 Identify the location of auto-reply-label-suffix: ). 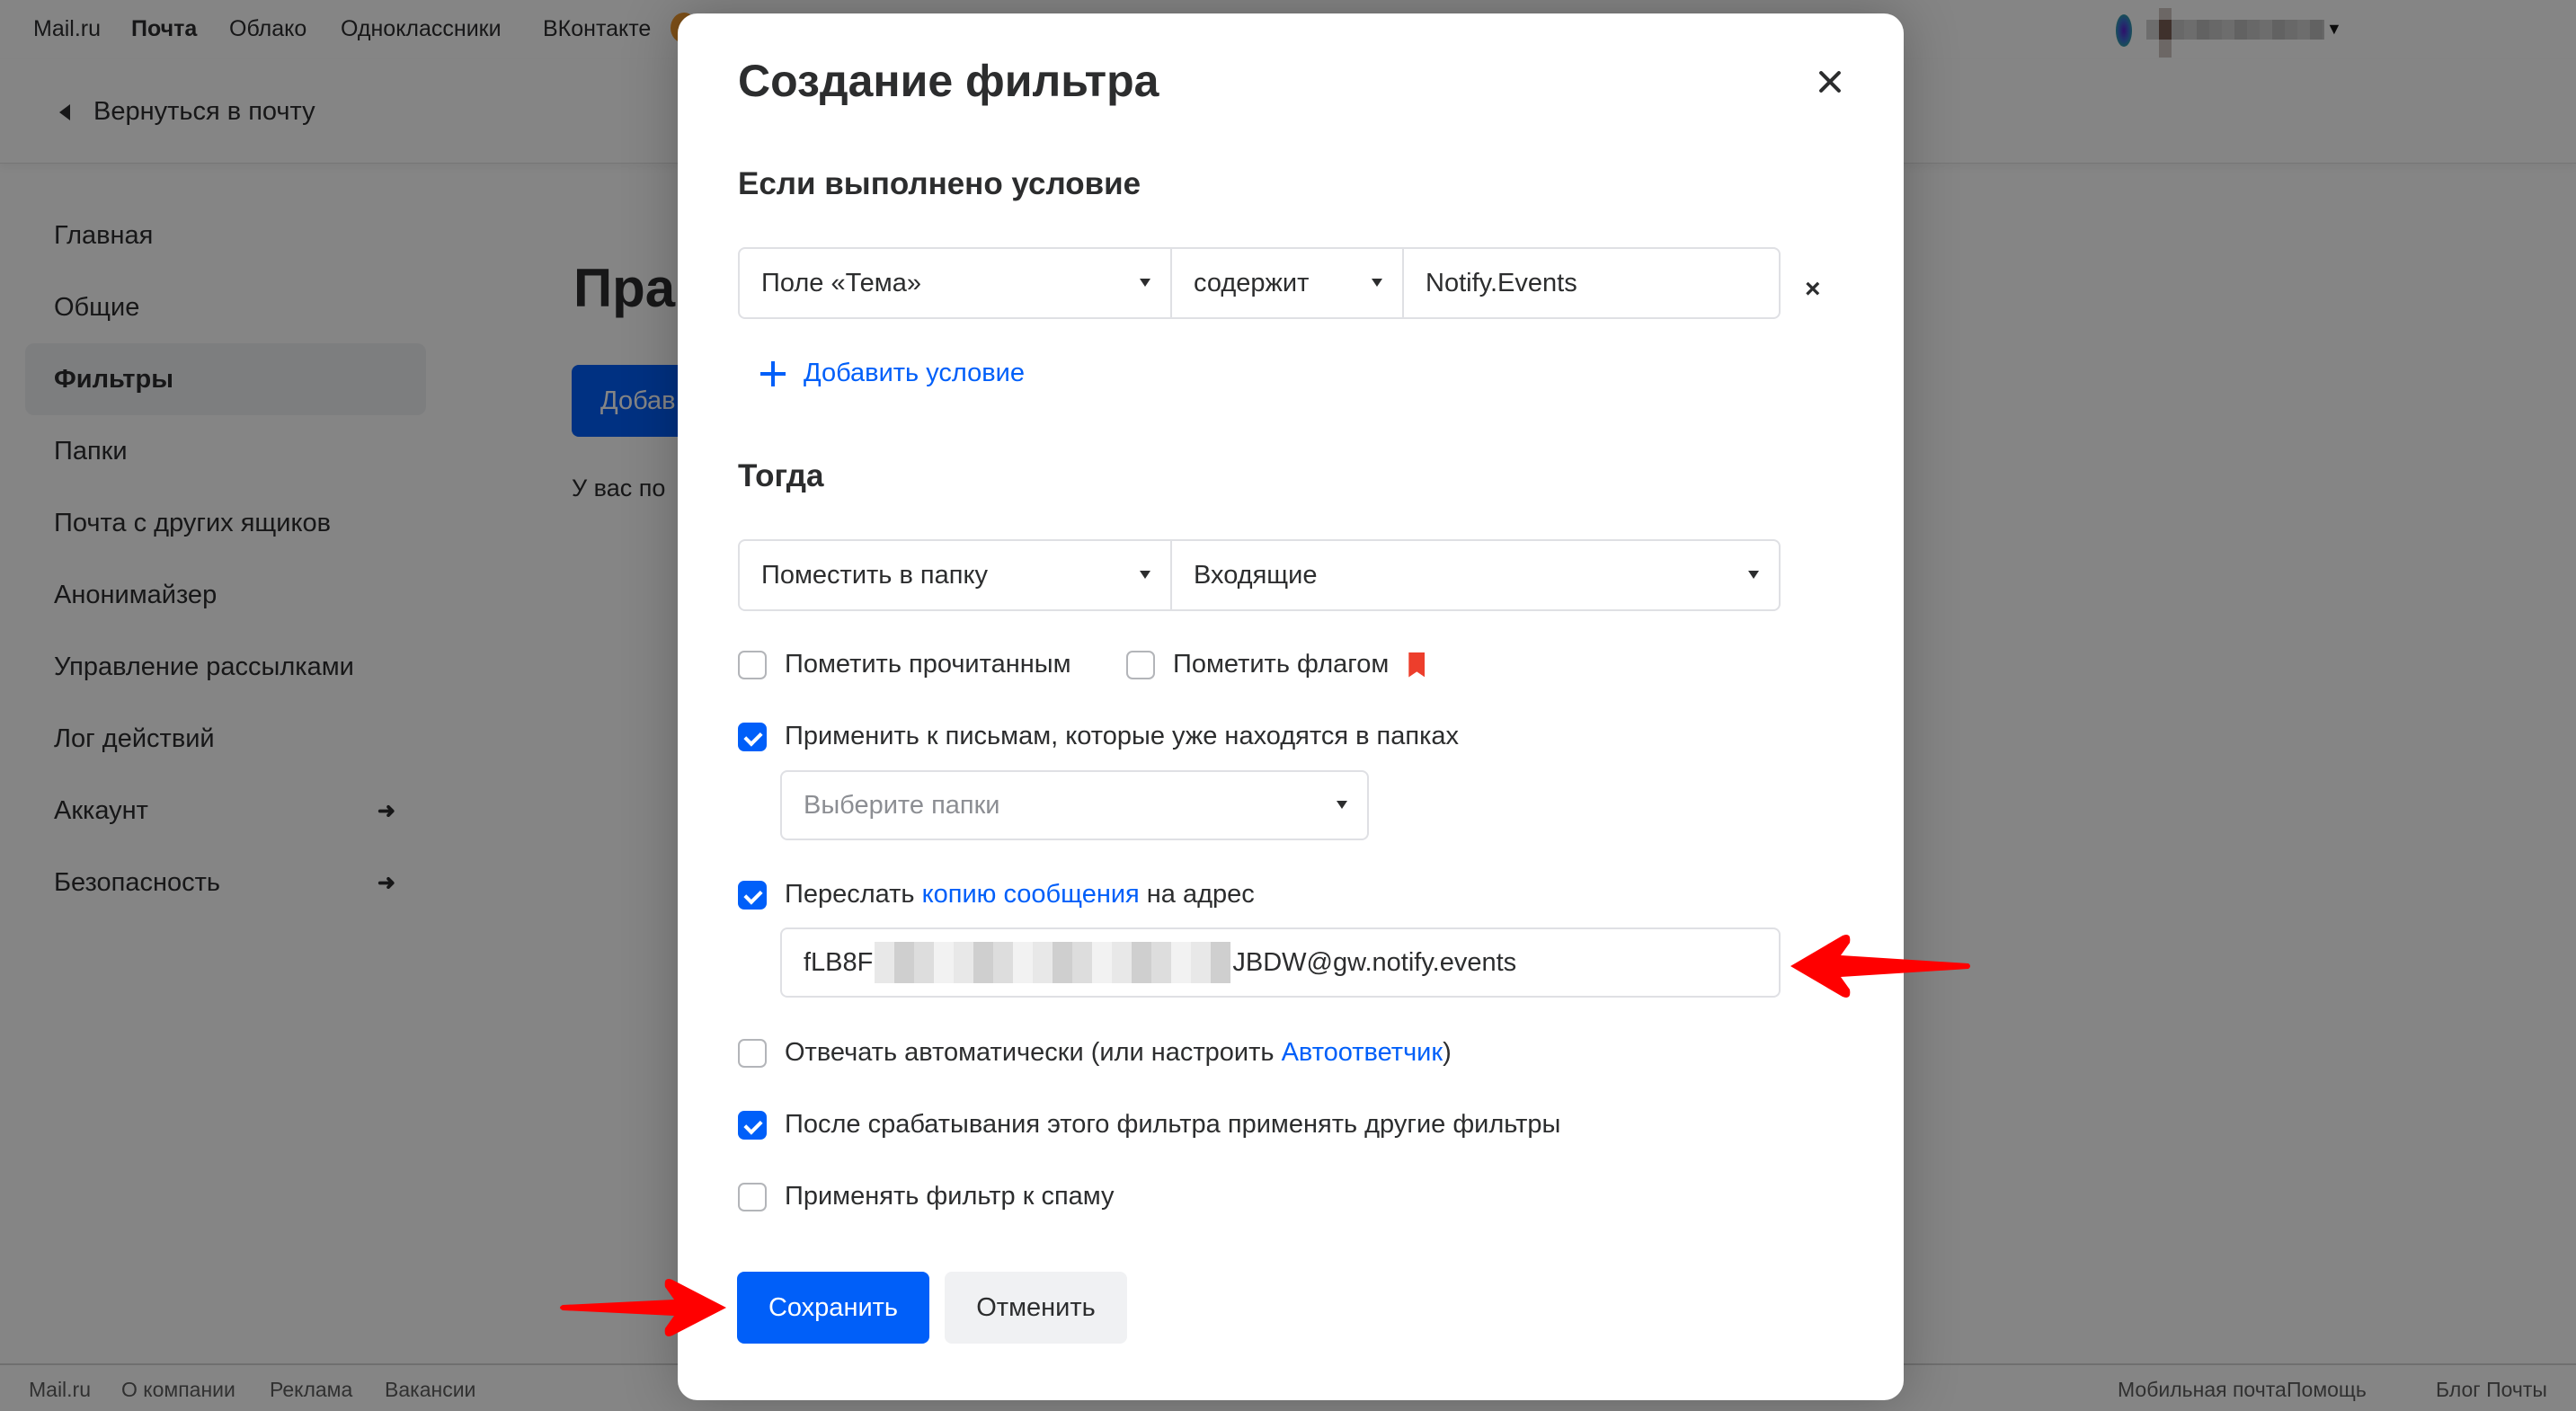
(1447, 1052).